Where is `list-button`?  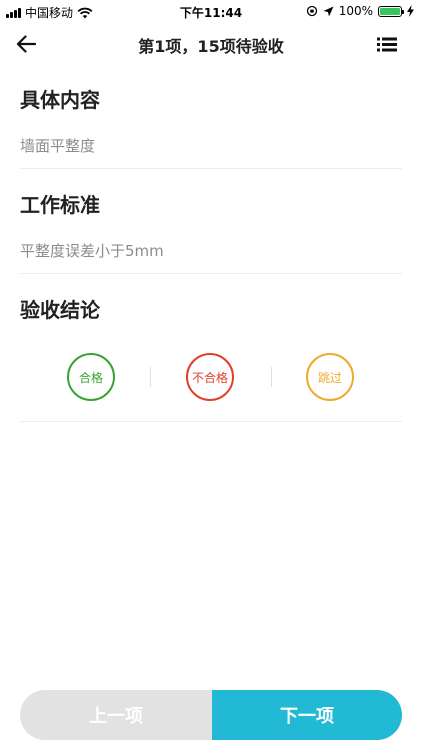
list-button is located at coordinates (387, 44).